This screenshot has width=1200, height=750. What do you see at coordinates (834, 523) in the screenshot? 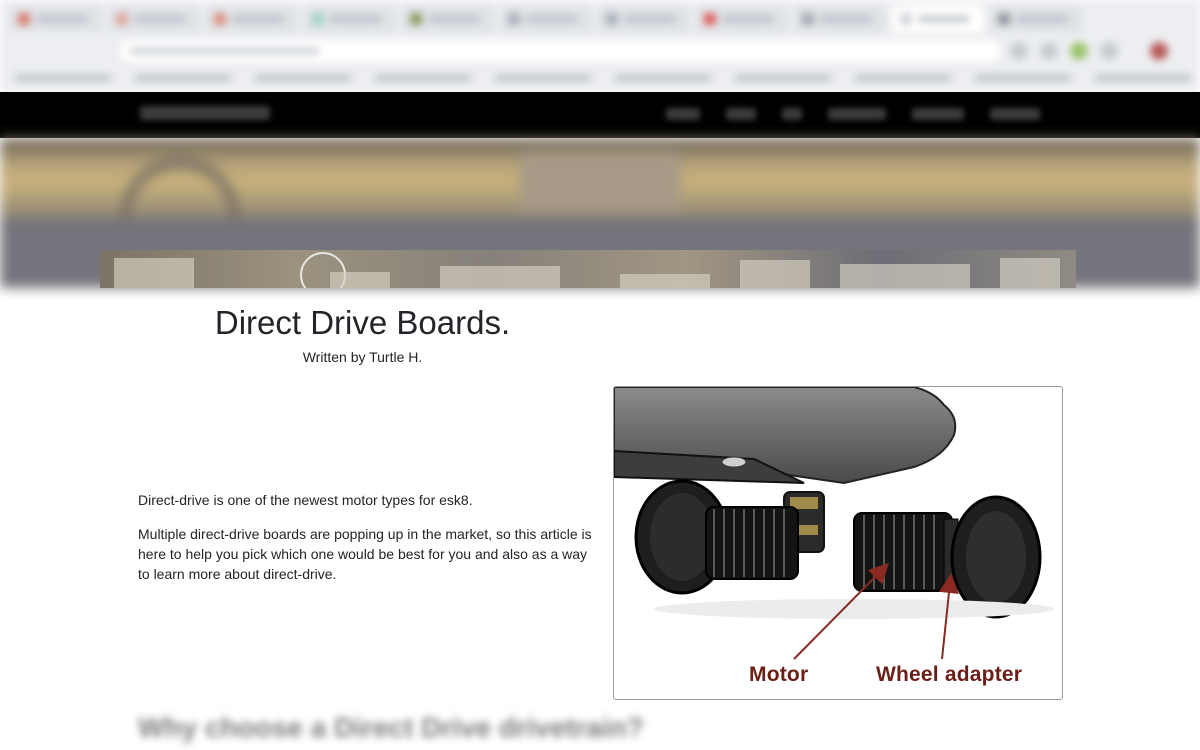
I see `skateboard-drivetrain-illustration` at bounding box center [834, 523].